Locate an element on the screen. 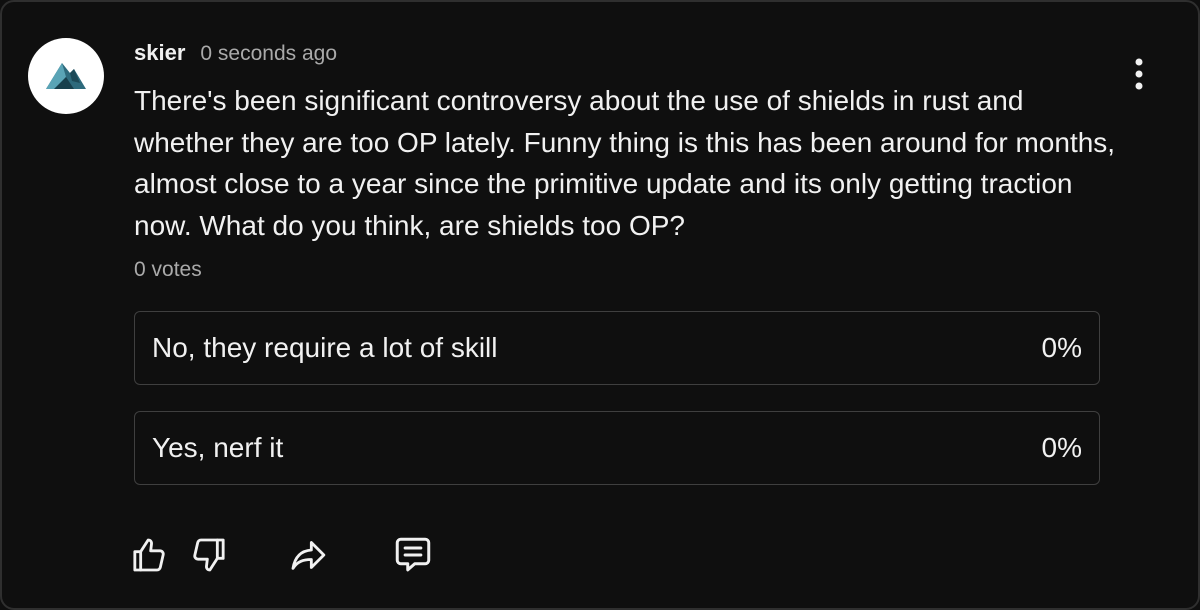 The height and width of the screenshot is (610, 1200). kebab-menu-icon is located at coordinates (1139, 74).